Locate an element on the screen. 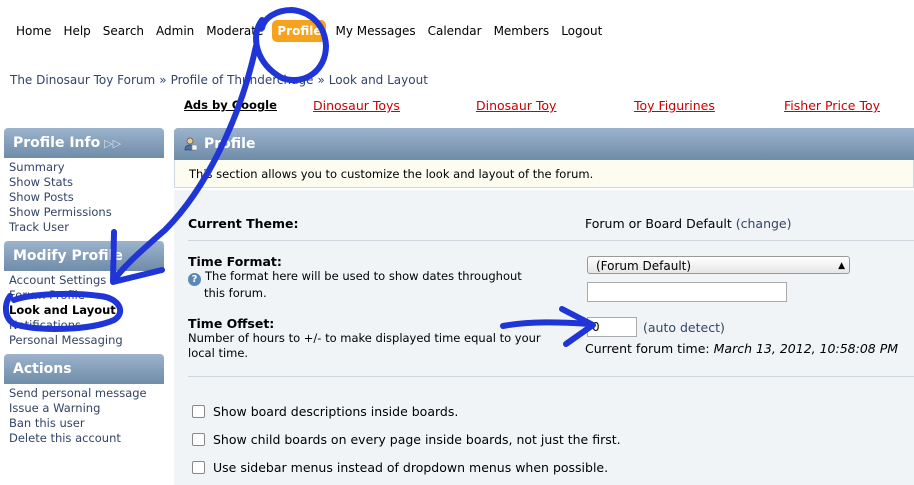 The height and width of the screenshot is (485, 914). sidebar-item-issue-warning: Issue a Warning is located at coordinates (86, 408).